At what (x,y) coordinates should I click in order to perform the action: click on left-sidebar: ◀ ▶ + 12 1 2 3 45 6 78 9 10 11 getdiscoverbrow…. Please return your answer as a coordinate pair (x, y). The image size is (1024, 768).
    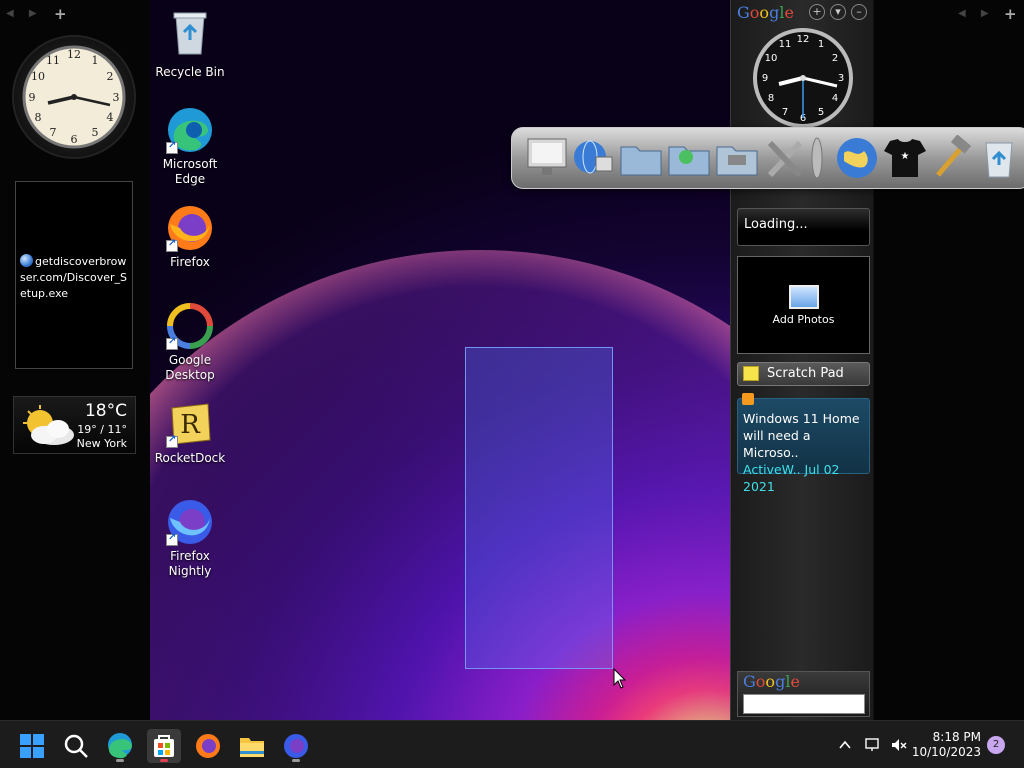
    Looking at the image, I should click on (75, 360).